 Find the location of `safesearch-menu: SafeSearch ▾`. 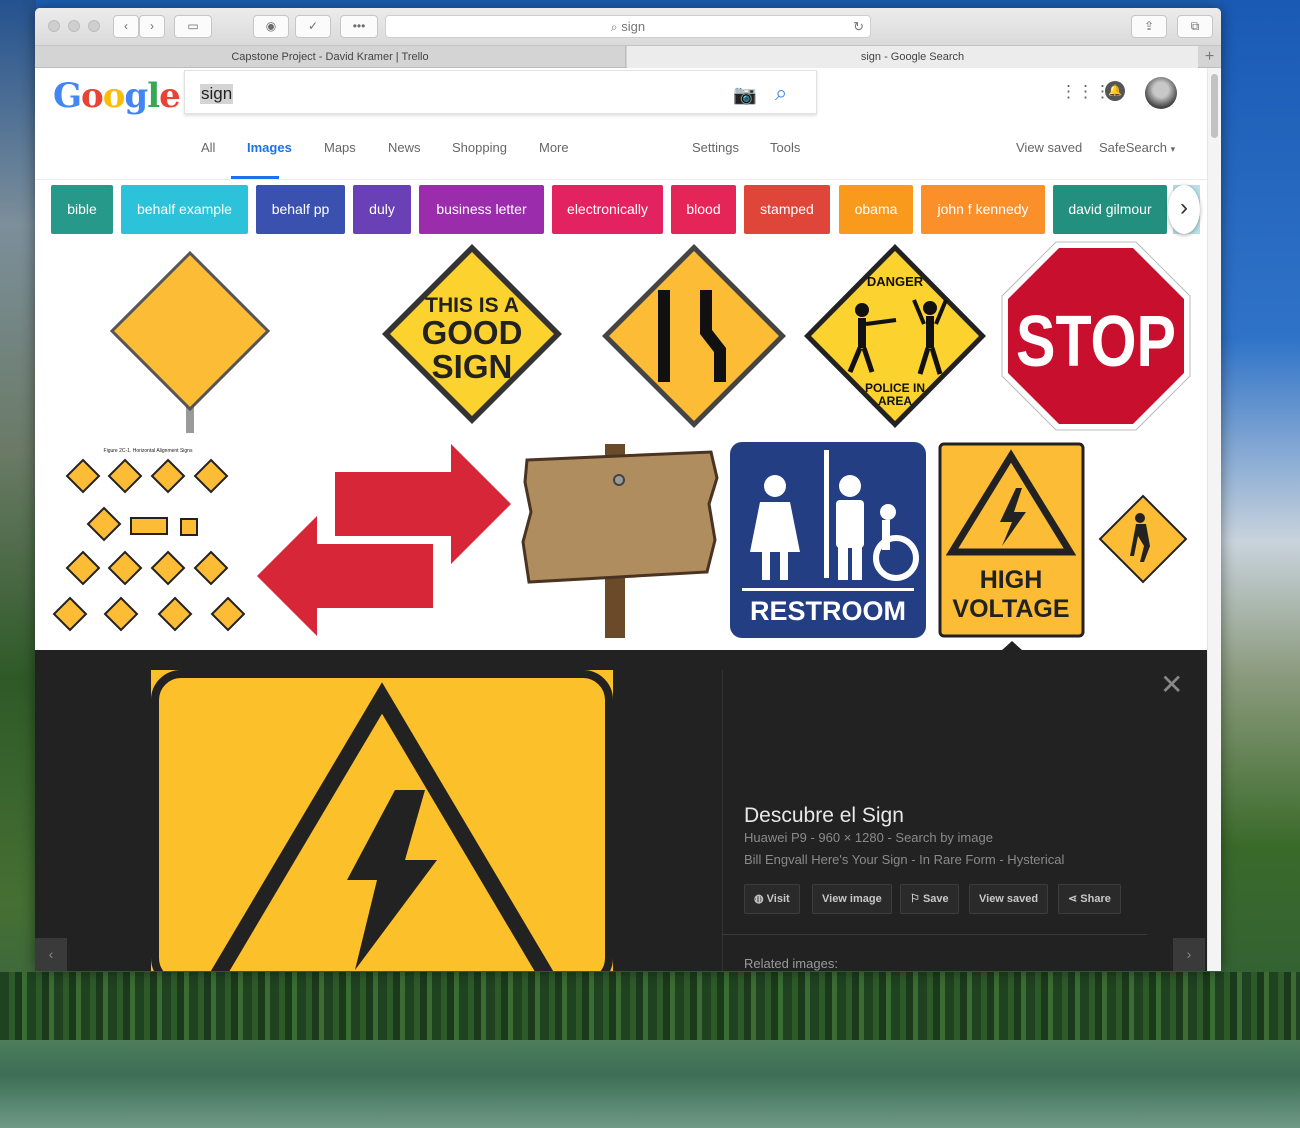

safesearch-menu: SafeSearch ▾ is located at coordinates (1137, 147).